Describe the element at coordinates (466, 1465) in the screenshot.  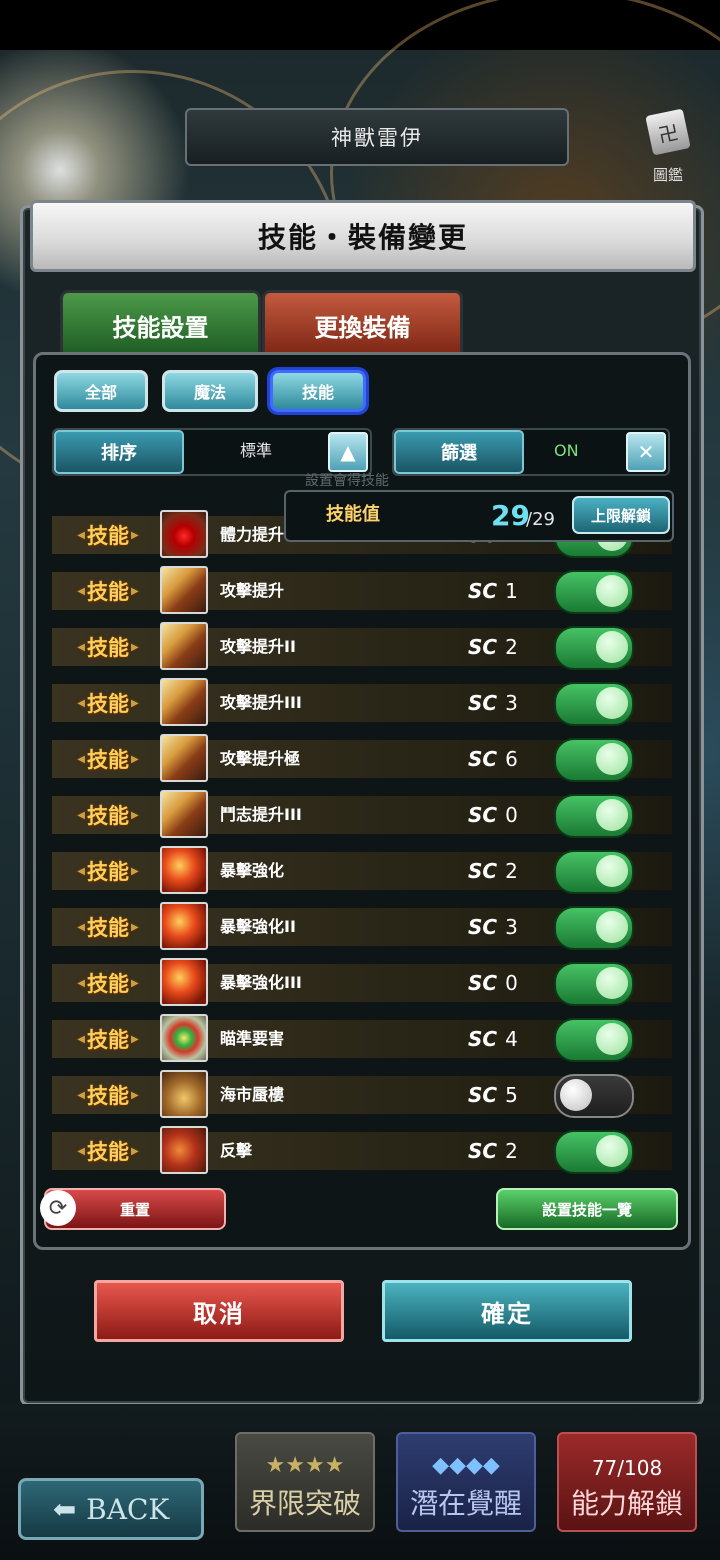
I see `crystal-icon: ◆◆◆◆` at that location.